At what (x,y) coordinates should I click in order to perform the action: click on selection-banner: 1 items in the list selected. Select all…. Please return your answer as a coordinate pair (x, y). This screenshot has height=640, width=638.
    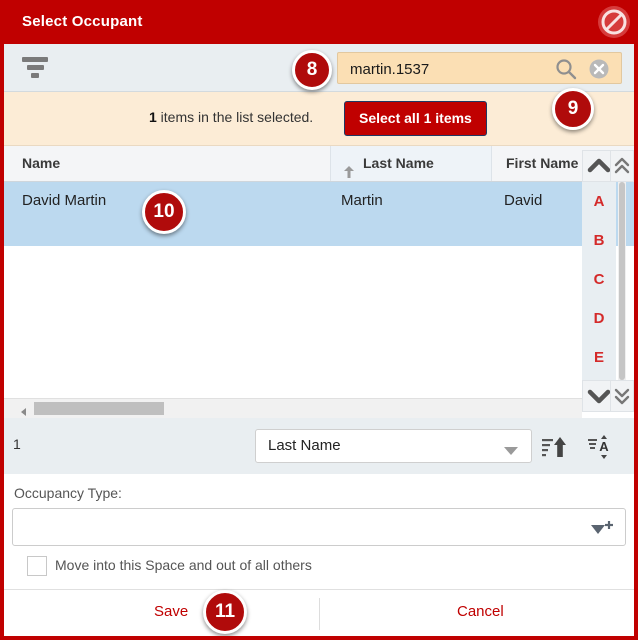
    Looking at the image, I should click on (319, 119).